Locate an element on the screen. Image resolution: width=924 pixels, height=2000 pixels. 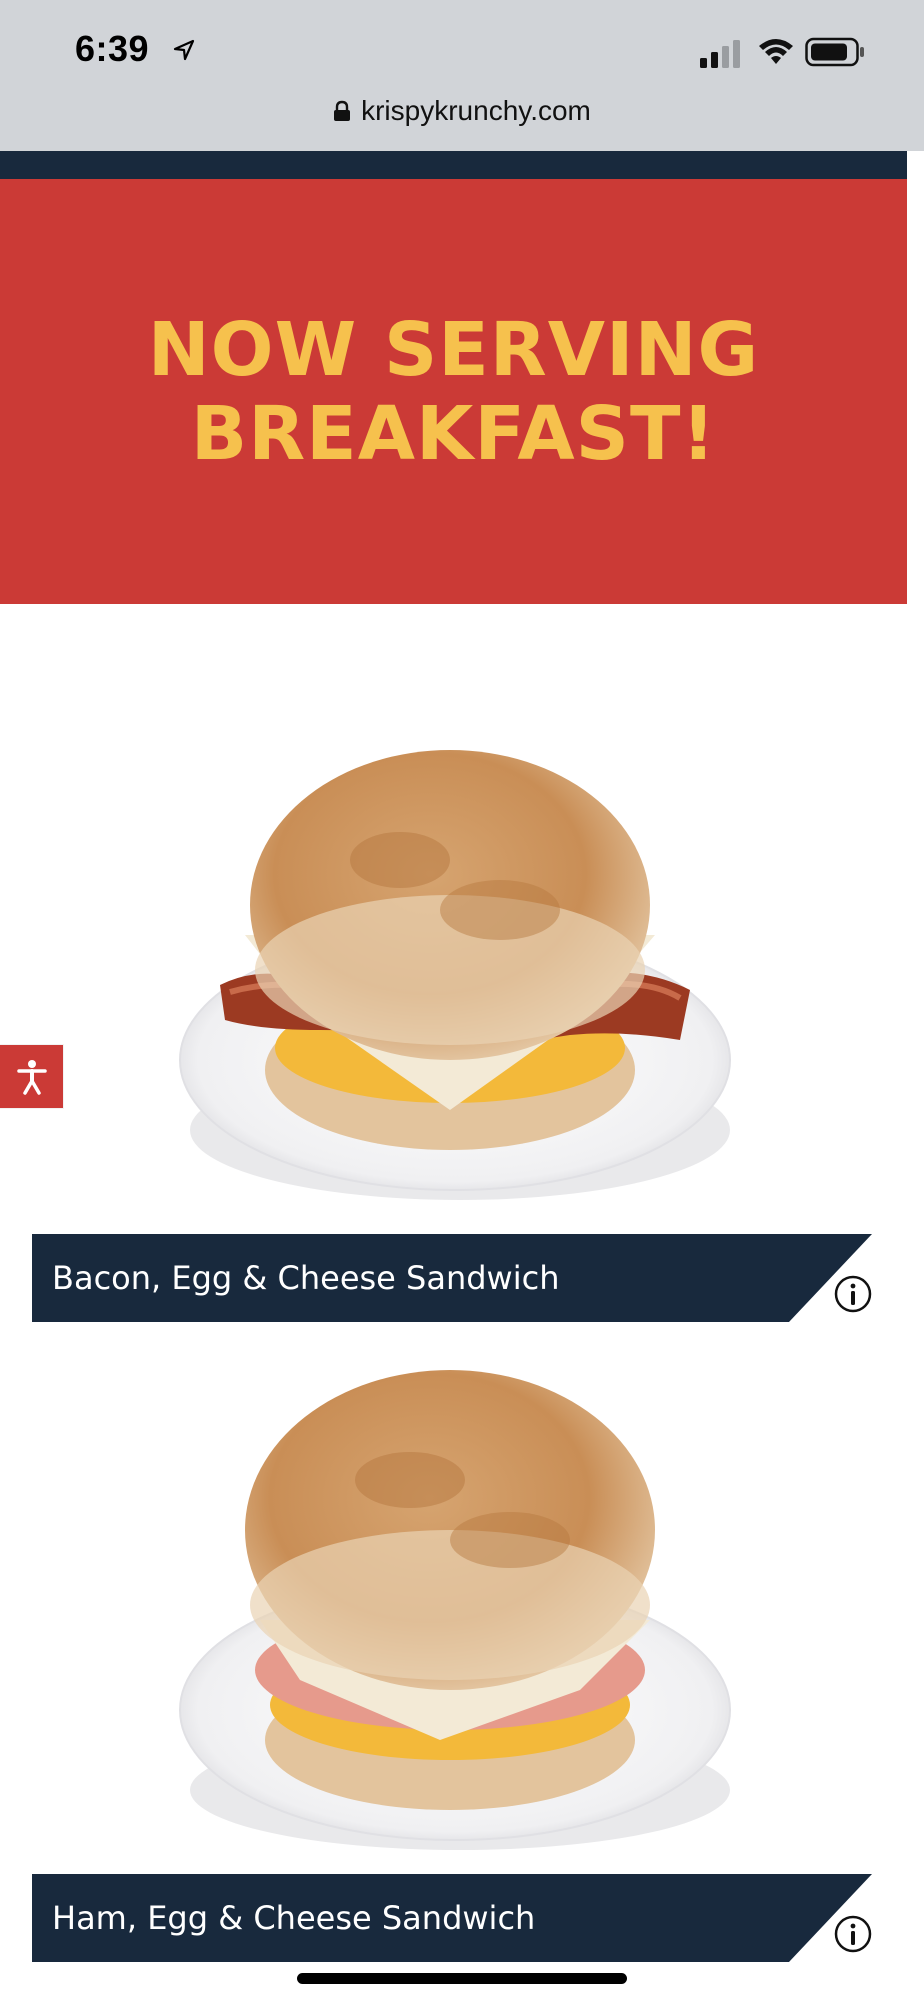
url-bar: krispykrunchy.com is located at coordinates (462, 111).